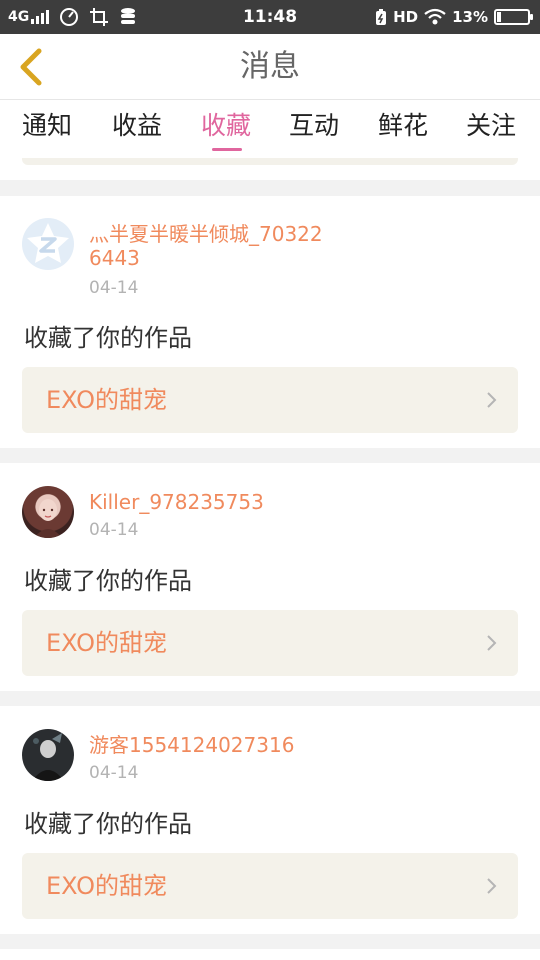  Describe the element at coordinates (314, 126) in the screenshot. I see `tab-interactions: 互动` at that location.